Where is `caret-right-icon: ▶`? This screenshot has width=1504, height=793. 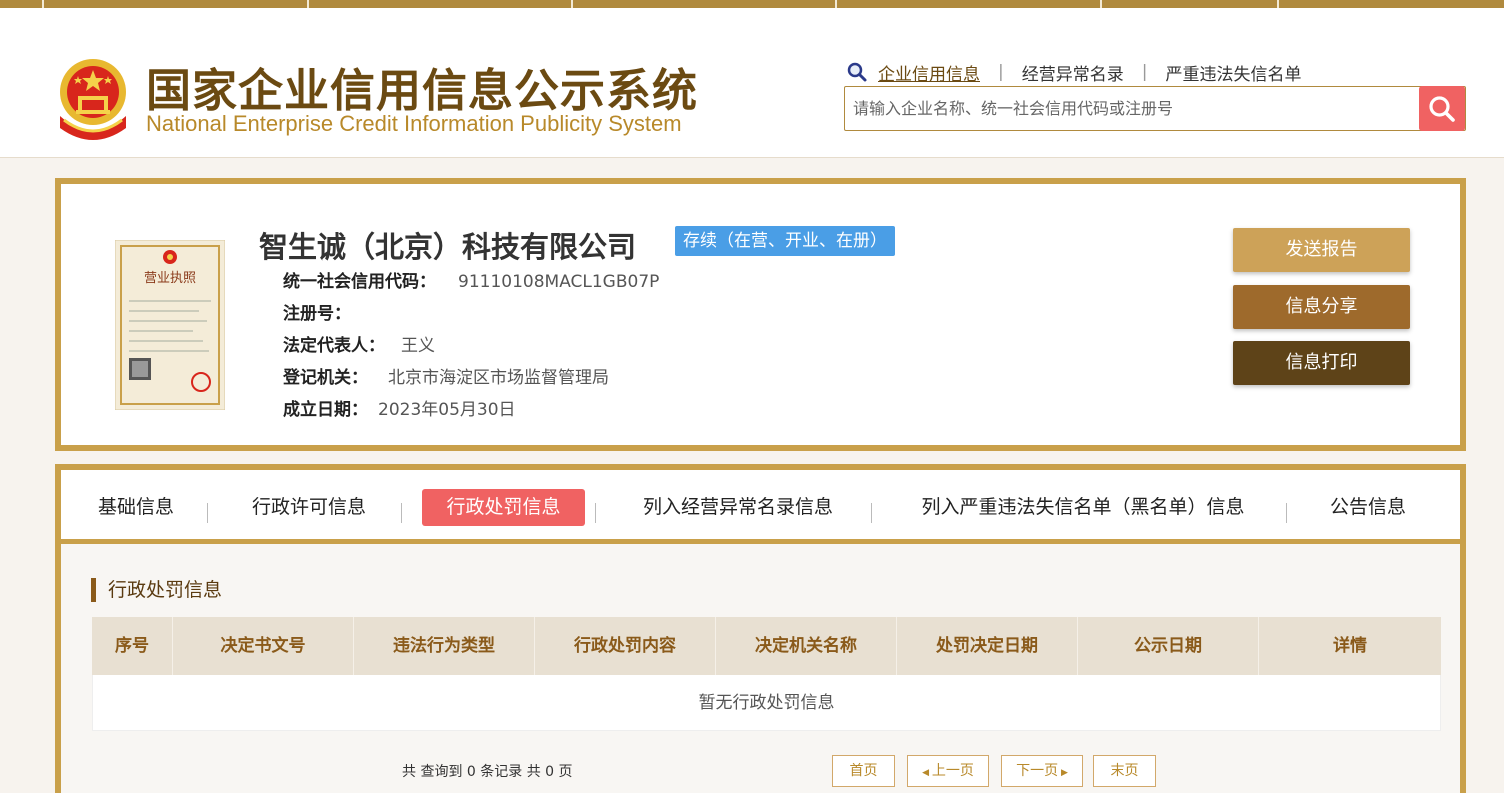 caret-right-icon: ▶ is located at coordinates (1063, 773).